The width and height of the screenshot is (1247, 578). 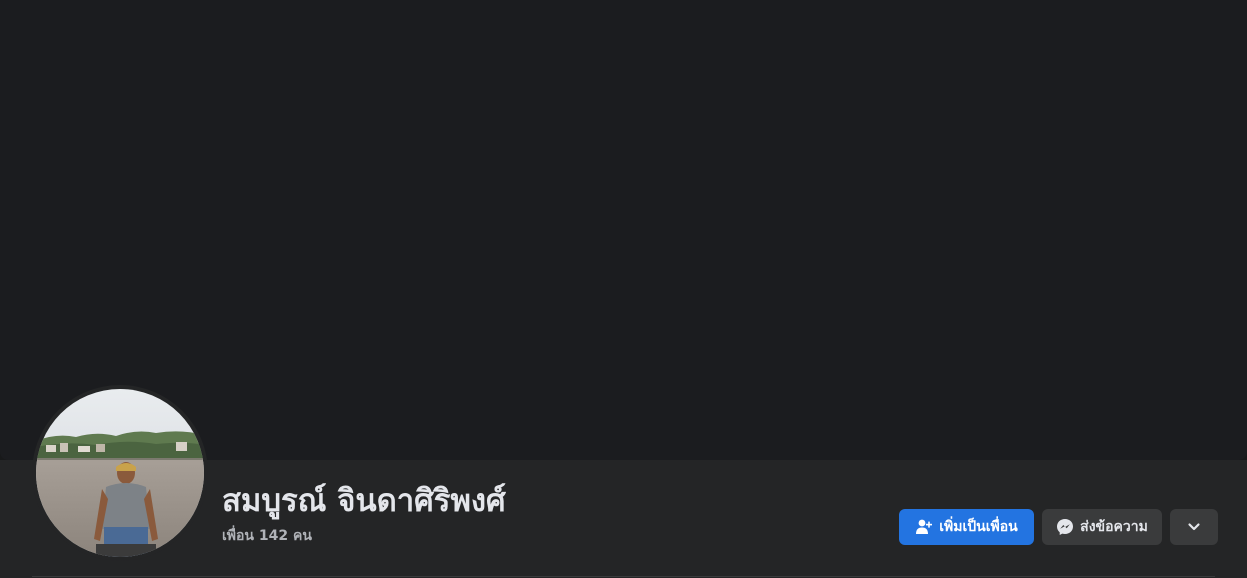 I want to click on avatar-photo, so click(x=120, y=473).